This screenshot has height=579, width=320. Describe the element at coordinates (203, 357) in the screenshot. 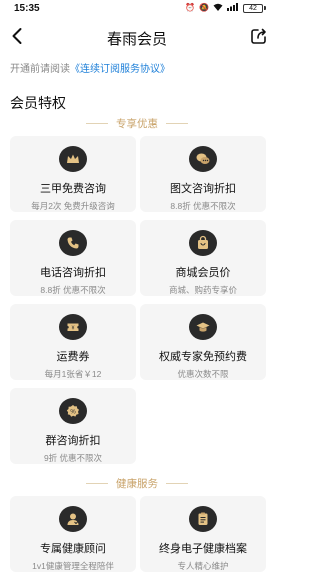

I see `benefit-title: 权威专家免预约费` at that location.